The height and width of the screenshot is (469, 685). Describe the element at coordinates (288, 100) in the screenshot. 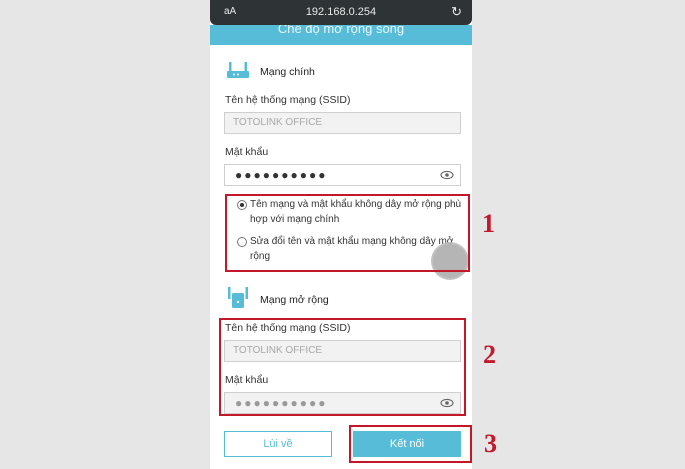

I see `main-ssid-label: Tên hệ thống mạng (SSID)` at that location.